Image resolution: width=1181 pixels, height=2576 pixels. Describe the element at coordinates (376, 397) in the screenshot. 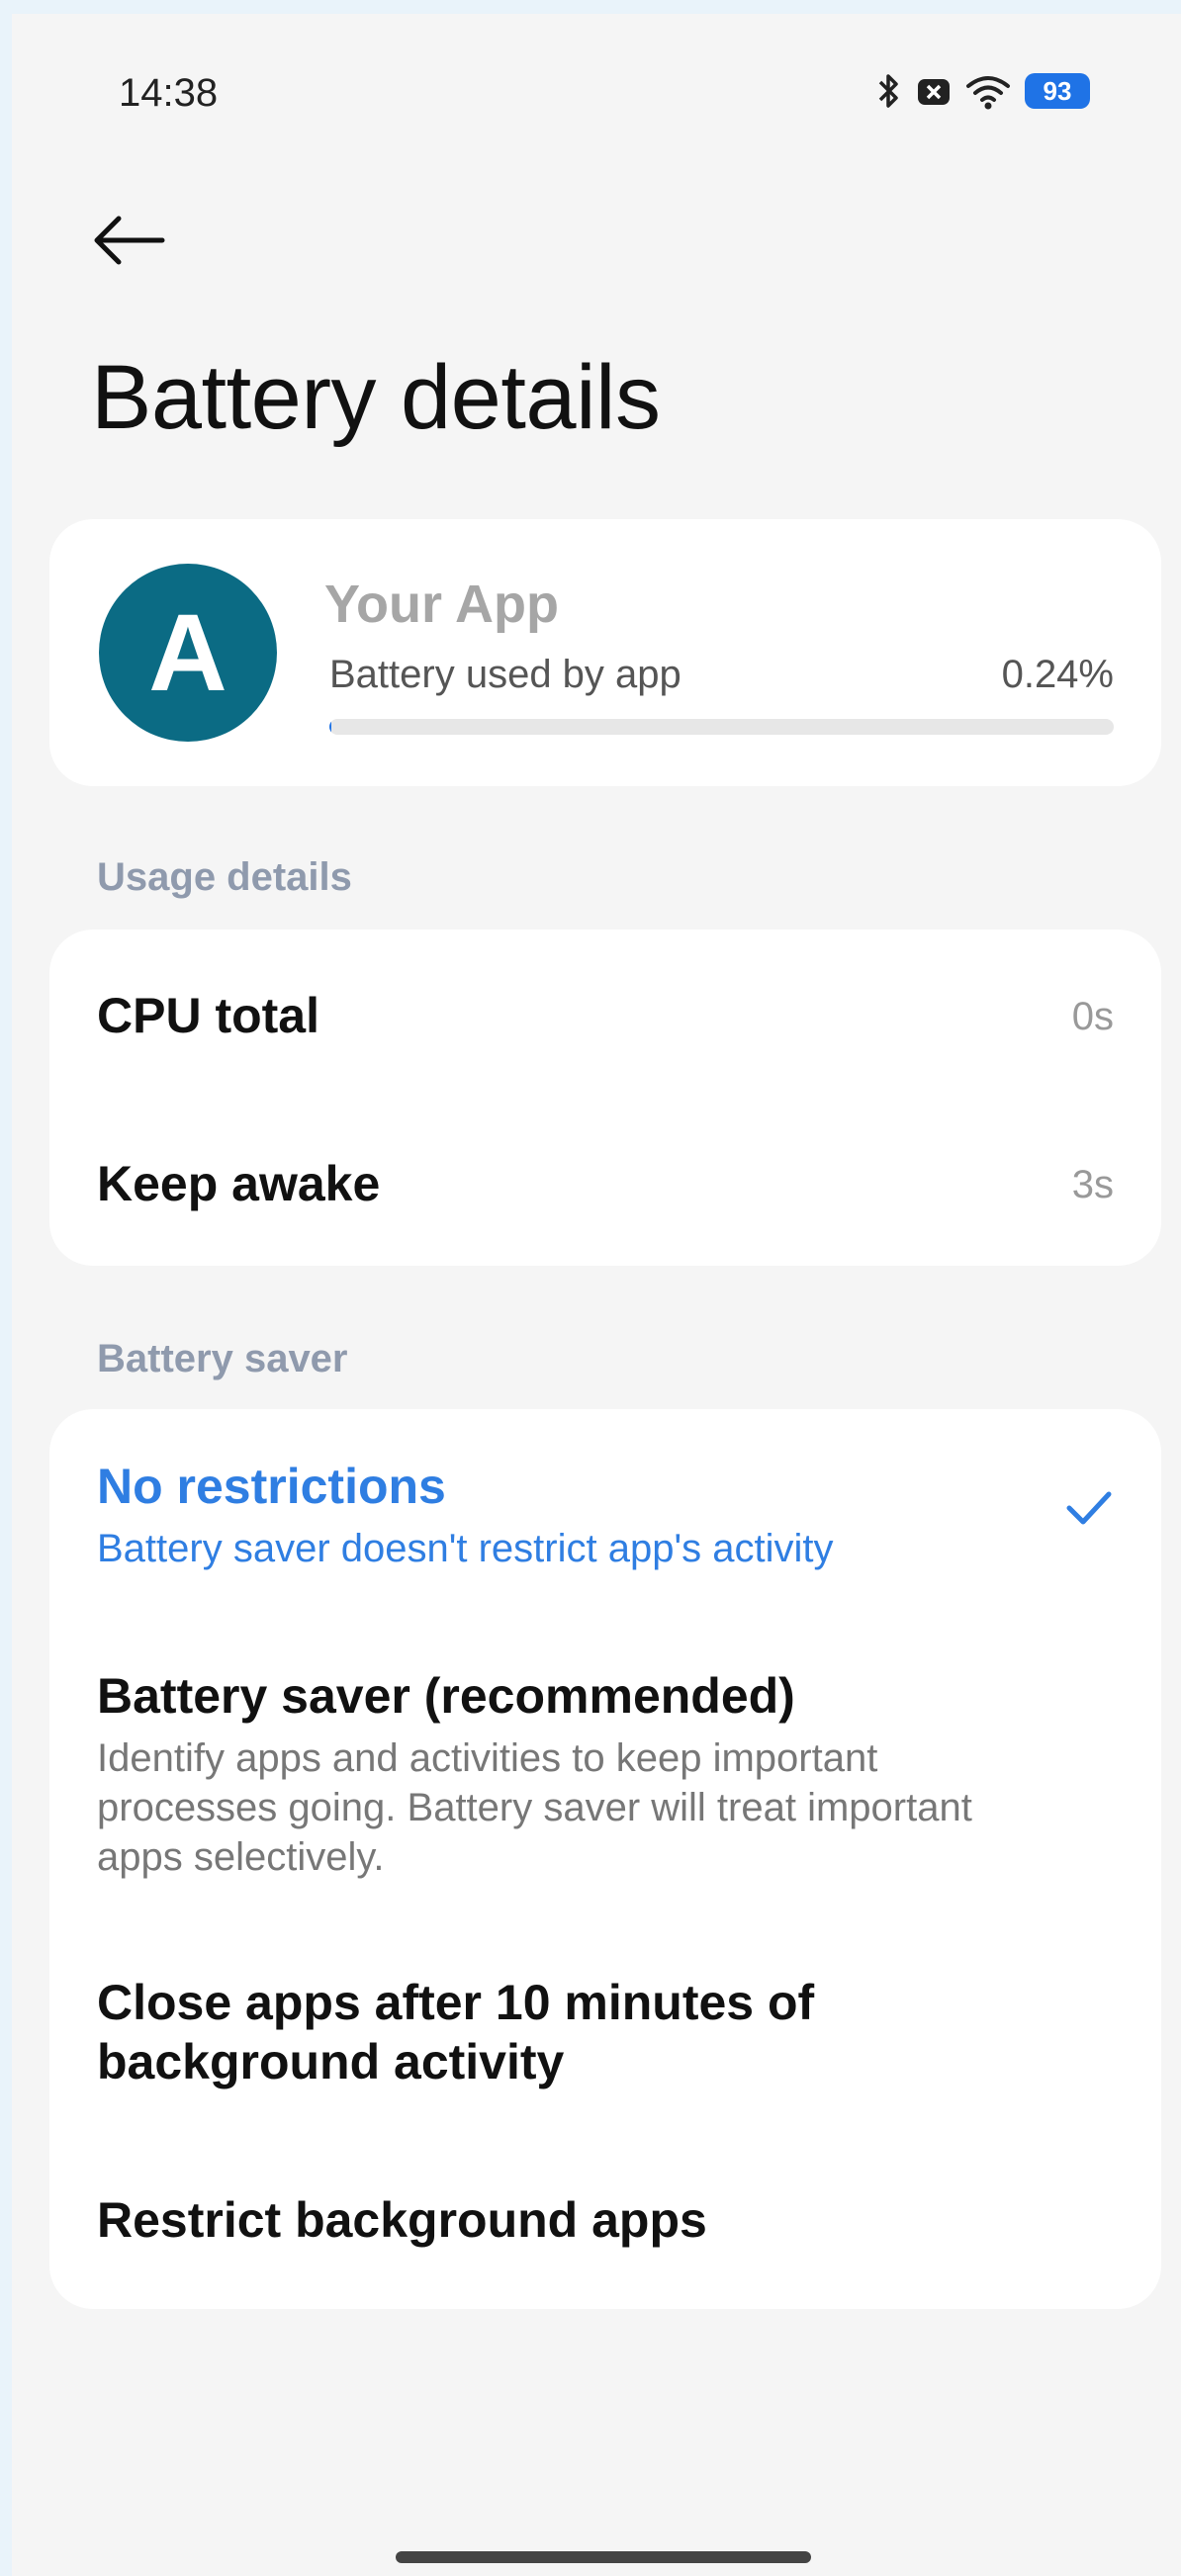

I see `page-title: Battery details` at that location.